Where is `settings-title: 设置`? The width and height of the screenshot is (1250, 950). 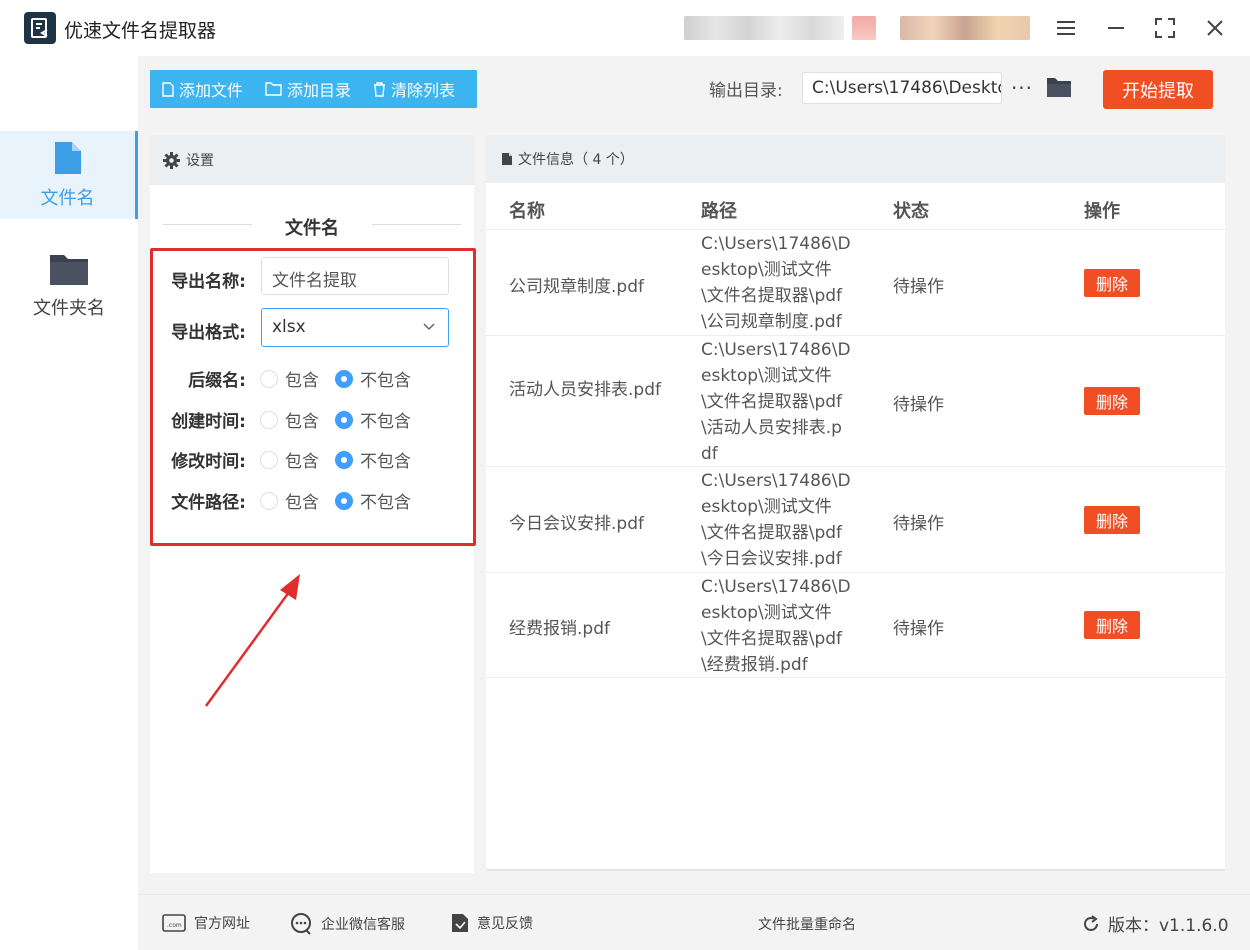
settings-title: 设置 is located at coordinates (200, 161).